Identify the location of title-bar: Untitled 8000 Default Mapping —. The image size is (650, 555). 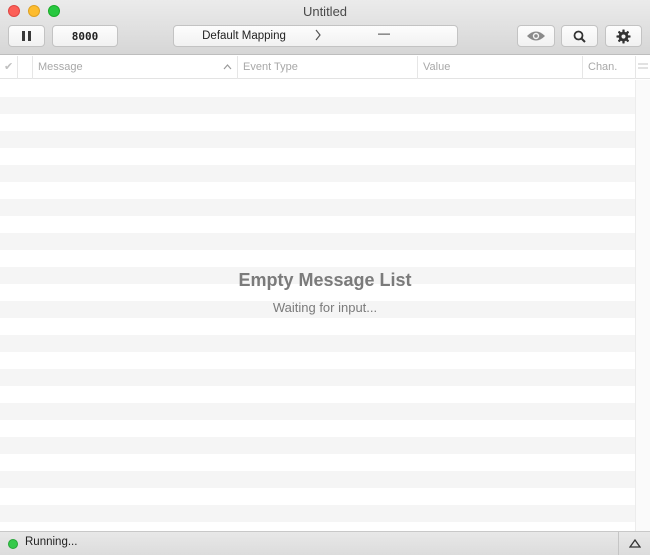
(325, 27).